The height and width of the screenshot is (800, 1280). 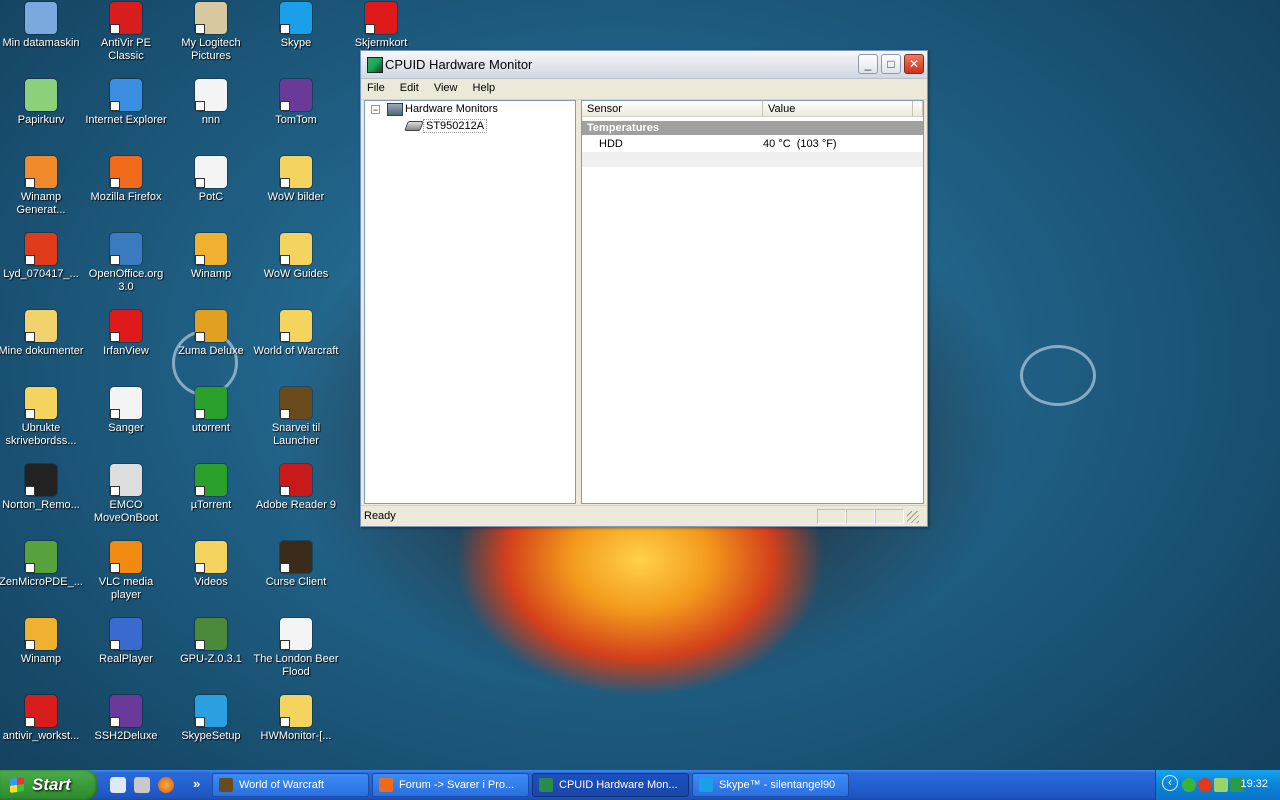 What do you see at coordinates (126, 103) in the screenshot?
I see `desktop-icon: Internet Explorer` at bounding box center [126, 103].